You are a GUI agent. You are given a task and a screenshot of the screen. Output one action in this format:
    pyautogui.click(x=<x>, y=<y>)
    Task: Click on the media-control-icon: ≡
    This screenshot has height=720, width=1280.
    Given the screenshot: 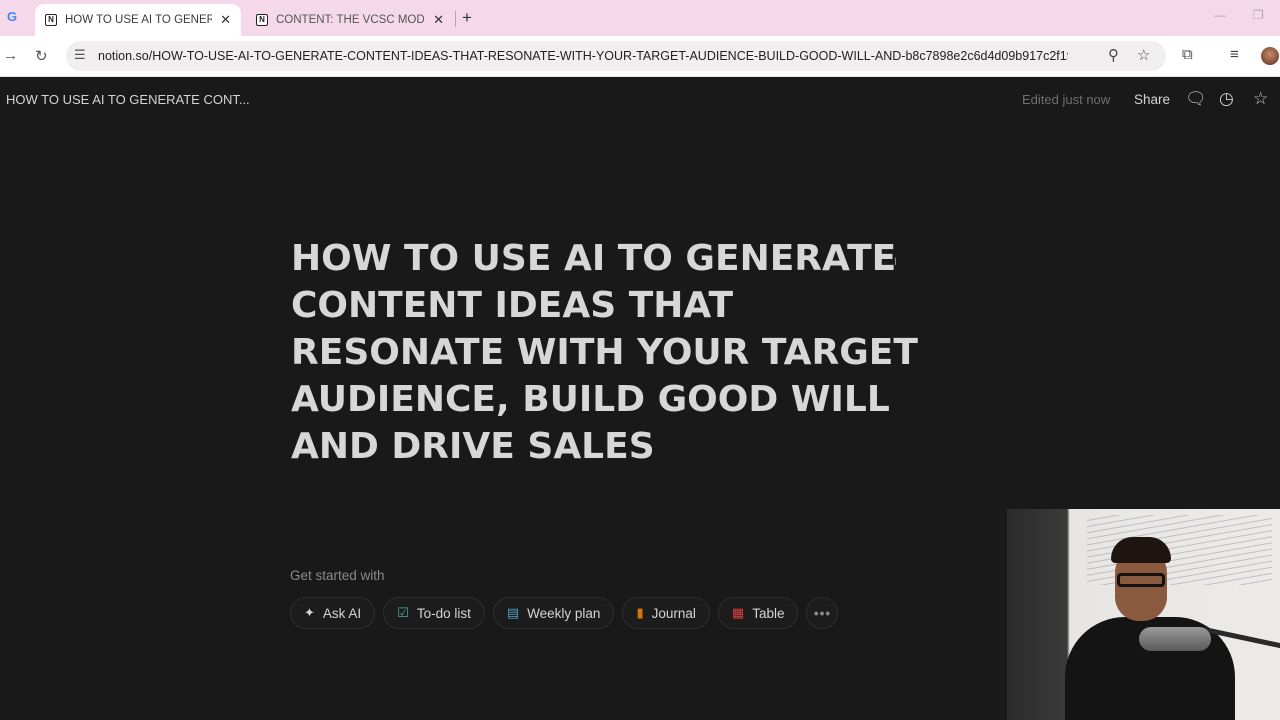 What is the action you would take?
    pyautogui.click(x=1234, y=54)
    